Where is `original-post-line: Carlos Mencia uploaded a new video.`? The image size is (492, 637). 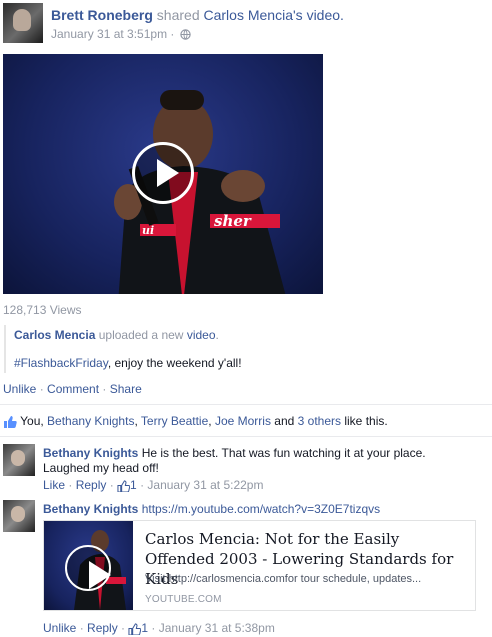 original-post-line: Carlos Mencia uploaded a new video. is located at coordinates (116, 335).